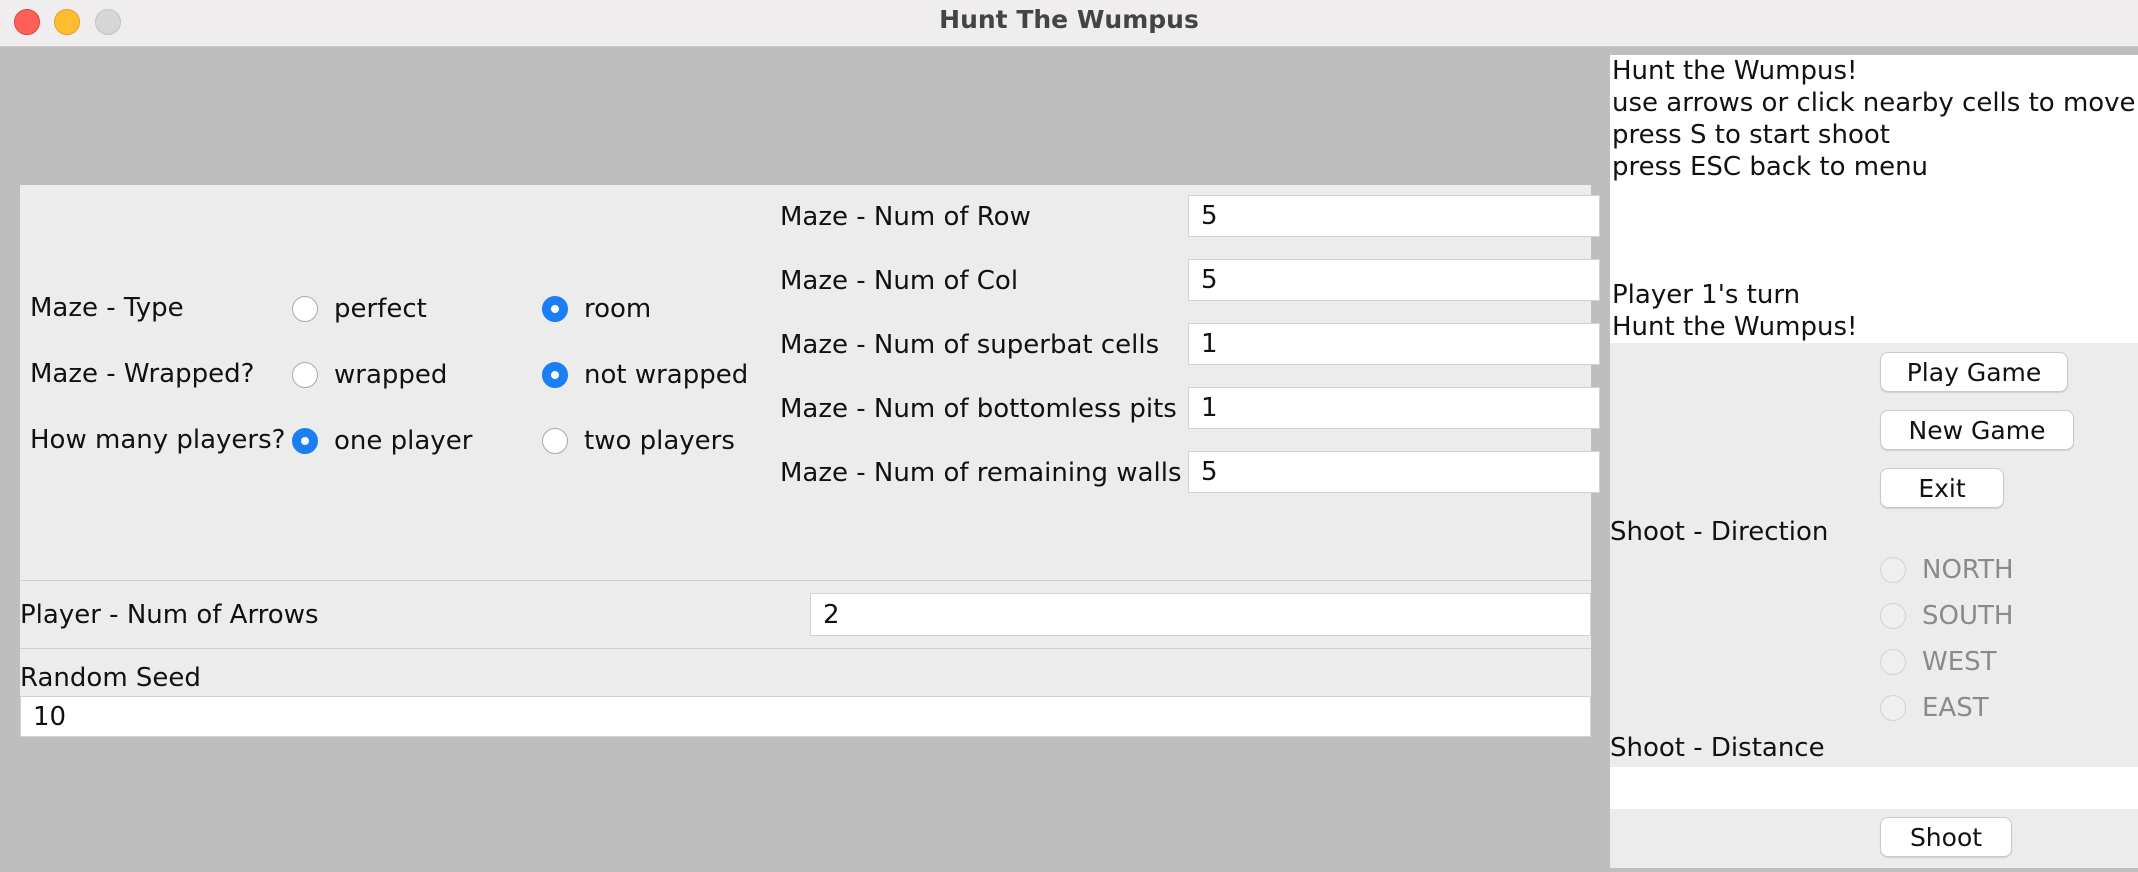 Image resolution: width=2138 pixels, height=872 pixels. Describe the element at coordinates (1770, 167) in the screenshot. I see `message-line: press ESC back to menu` at that location.